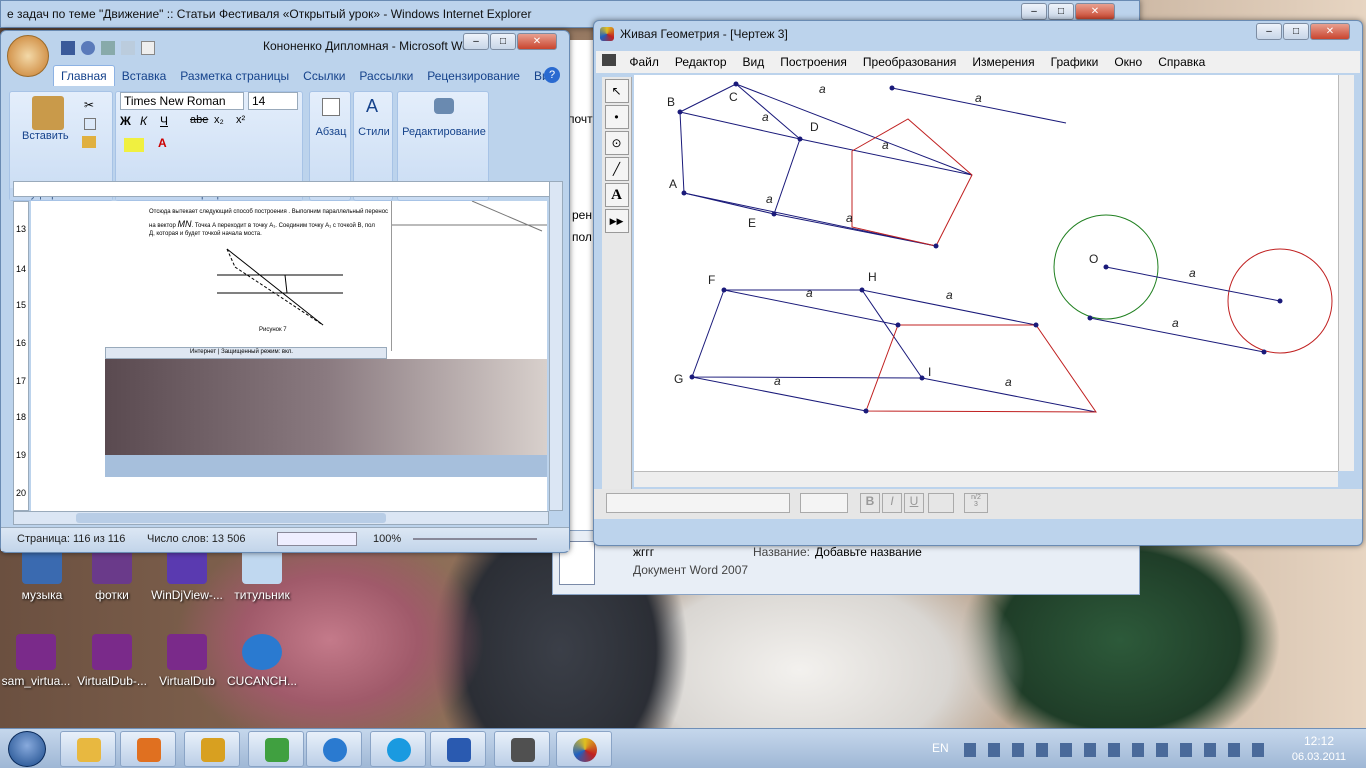 The height and width of the screenshot is (768, 1366). I want to click on tab-review: Рецензирование, so click(473, 76).